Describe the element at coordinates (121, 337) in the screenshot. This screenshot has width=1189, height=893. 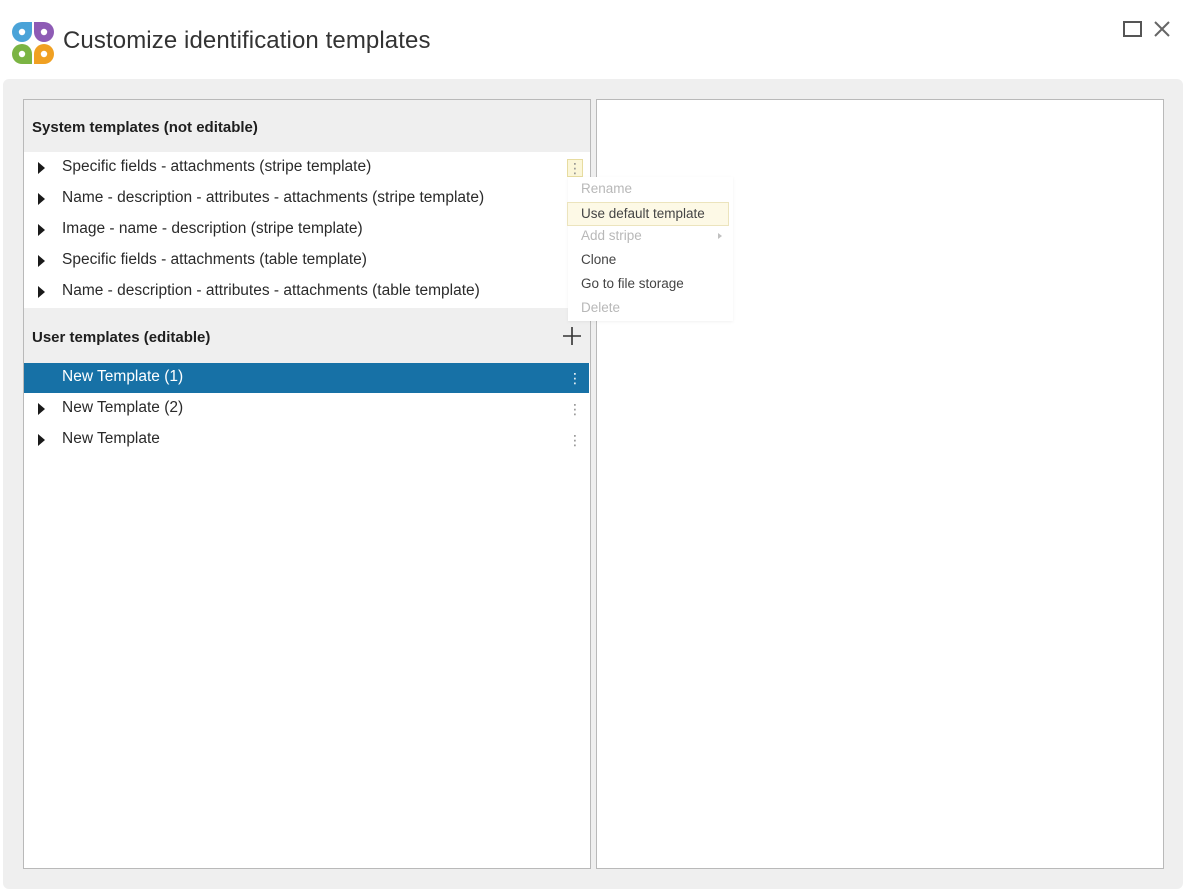
I see `user-templates-title: User templates (editable)` at that location.